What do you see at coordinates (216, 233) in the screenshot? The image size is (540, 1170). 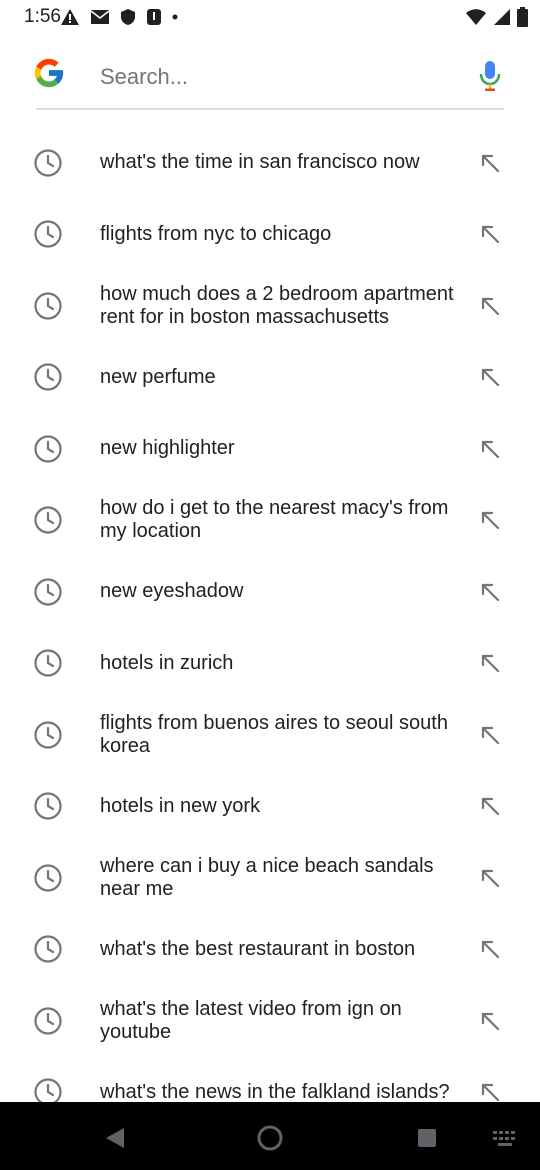 I see `suggestion-text: flights from nyc to chicago` at bounding box center [216, 233].